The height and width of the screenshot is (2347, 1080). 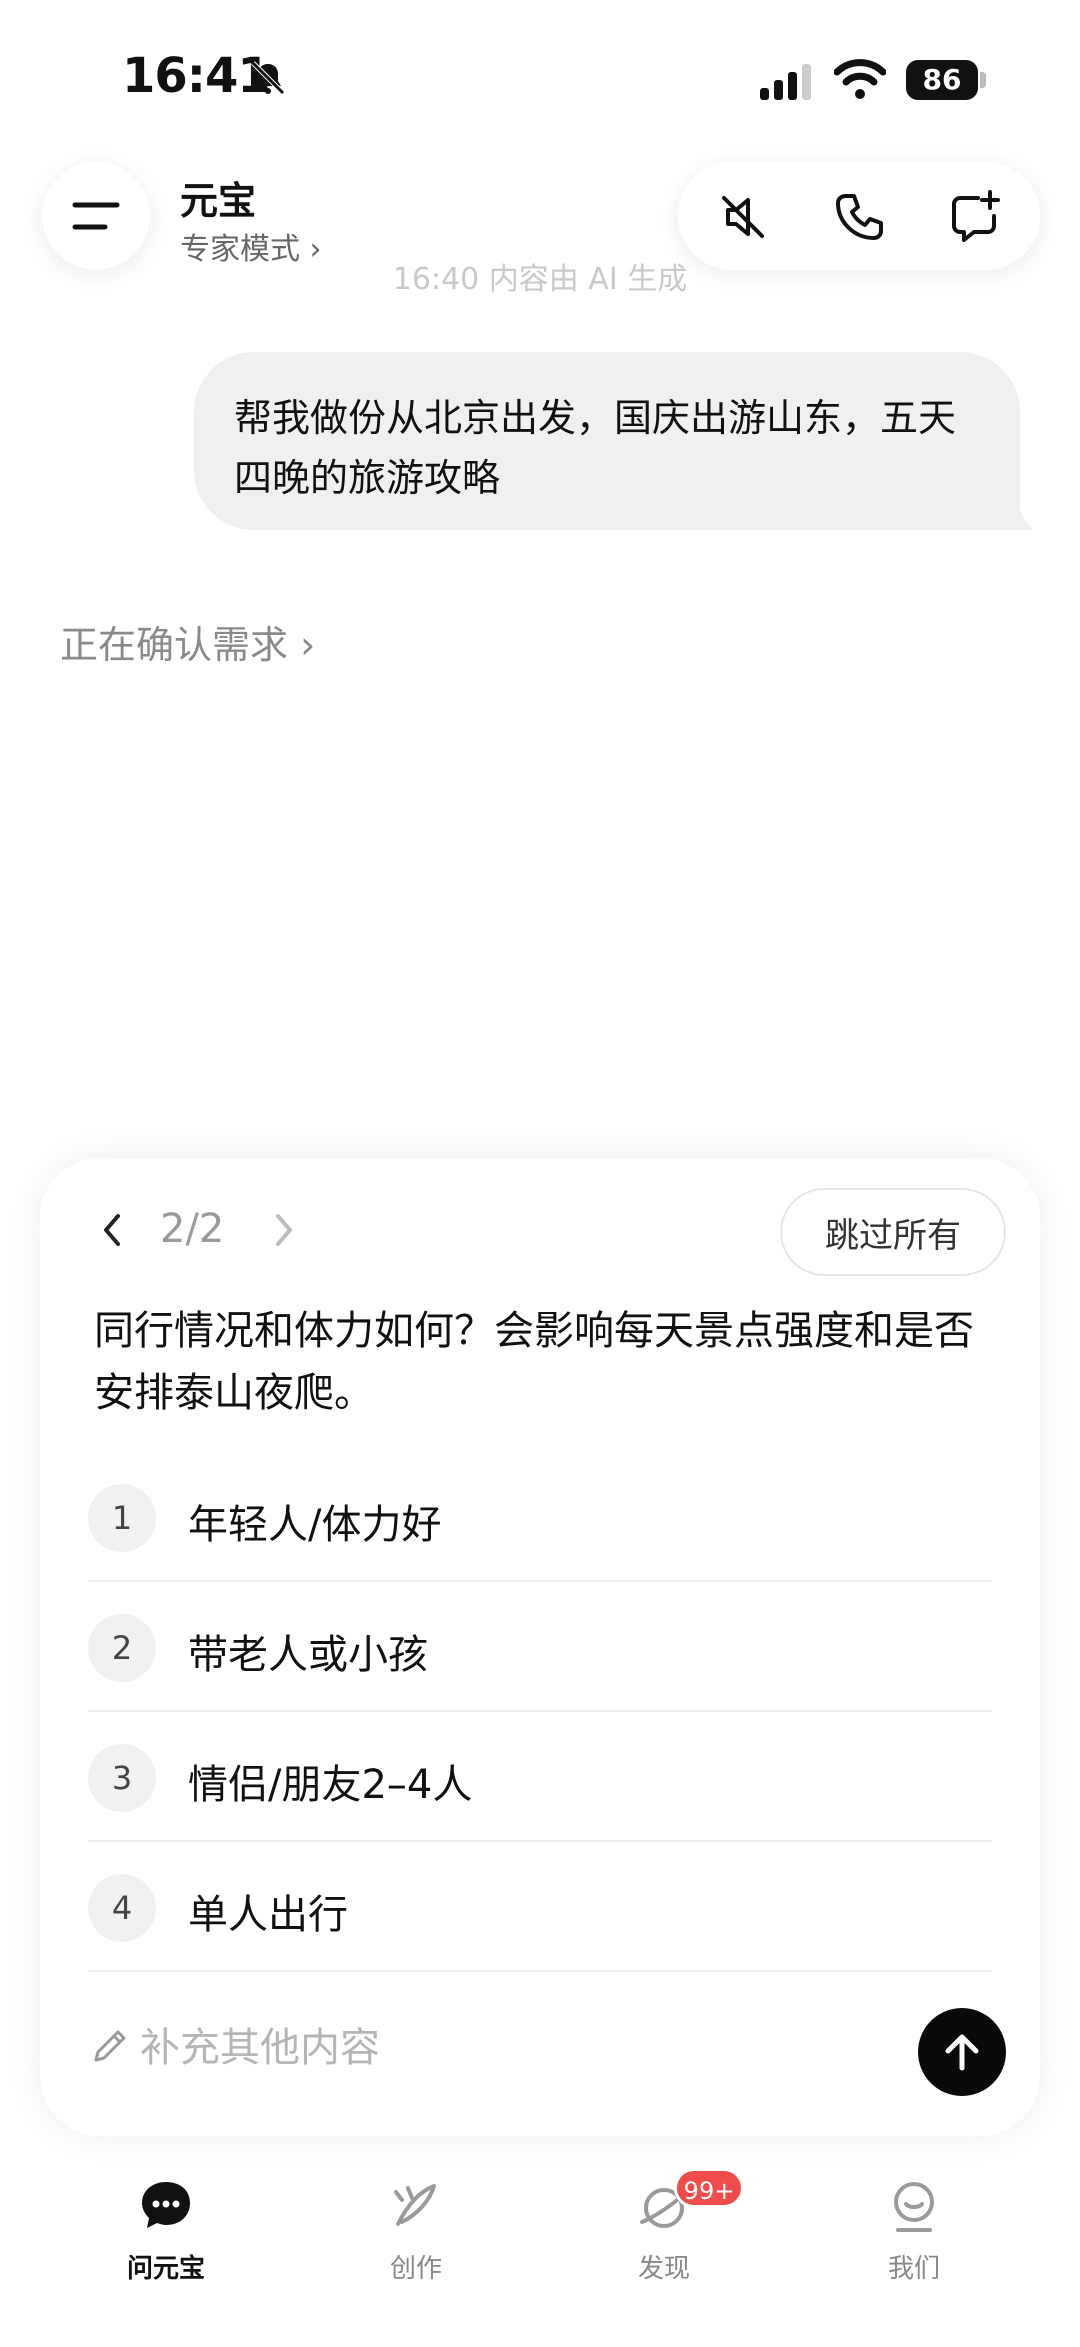 What do you see at coordinates (122, 1518) in the screenshot?
I see `option-number: 1` at bounding box center [122, 1518].